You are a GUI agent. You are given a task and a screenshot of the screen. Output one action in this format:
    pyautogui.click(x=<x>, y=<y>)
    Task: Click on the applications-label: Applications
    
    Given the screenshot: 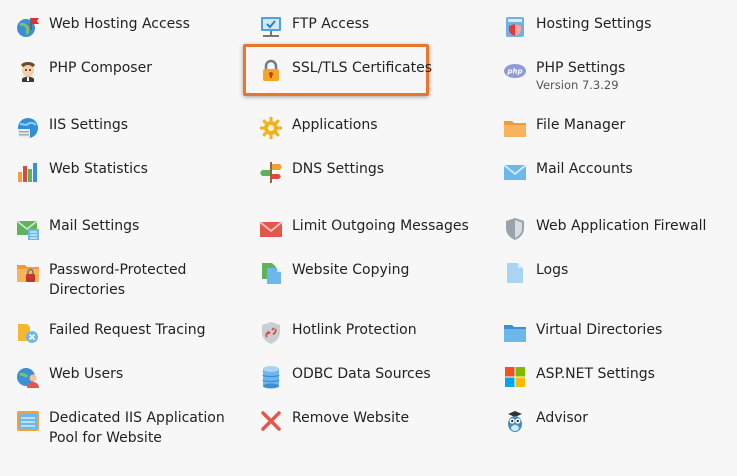 What is the action you would take?
    pyautogui.click(x=335, y=125)
    